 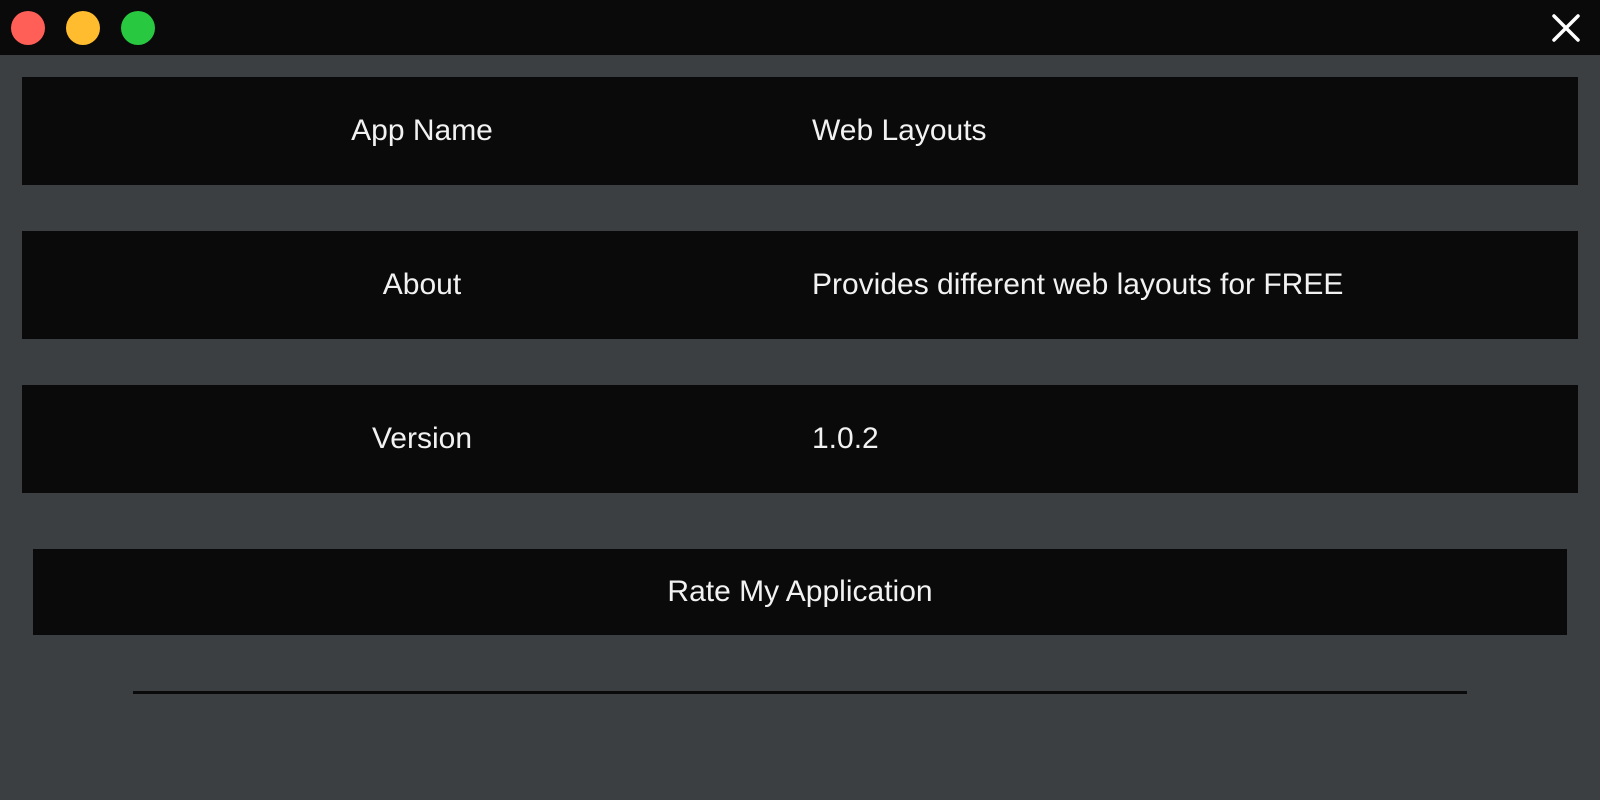 I want to click on rate-app-button: Rate My Application, so click(x=800, y=592).